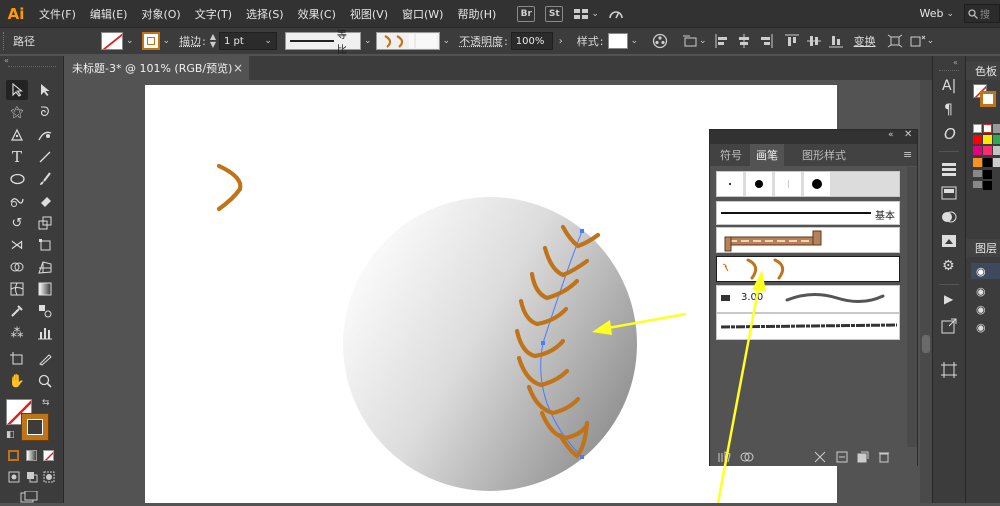 The image size is (1000, 506). I want to click on recolor-artwork-icon, so click(660, 41).